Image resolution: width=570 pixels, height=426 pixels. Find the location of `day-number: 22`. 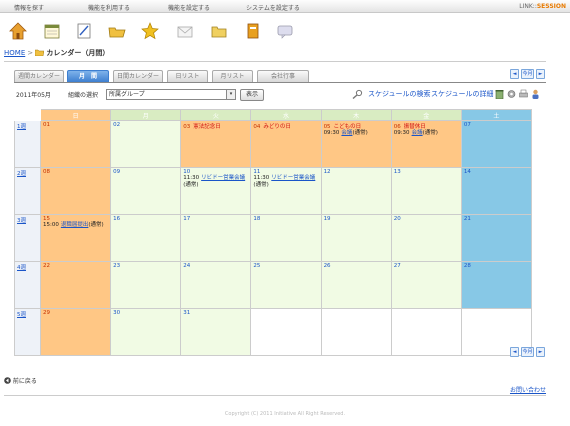

day-number: 22 is located at coordinates (46, 266).